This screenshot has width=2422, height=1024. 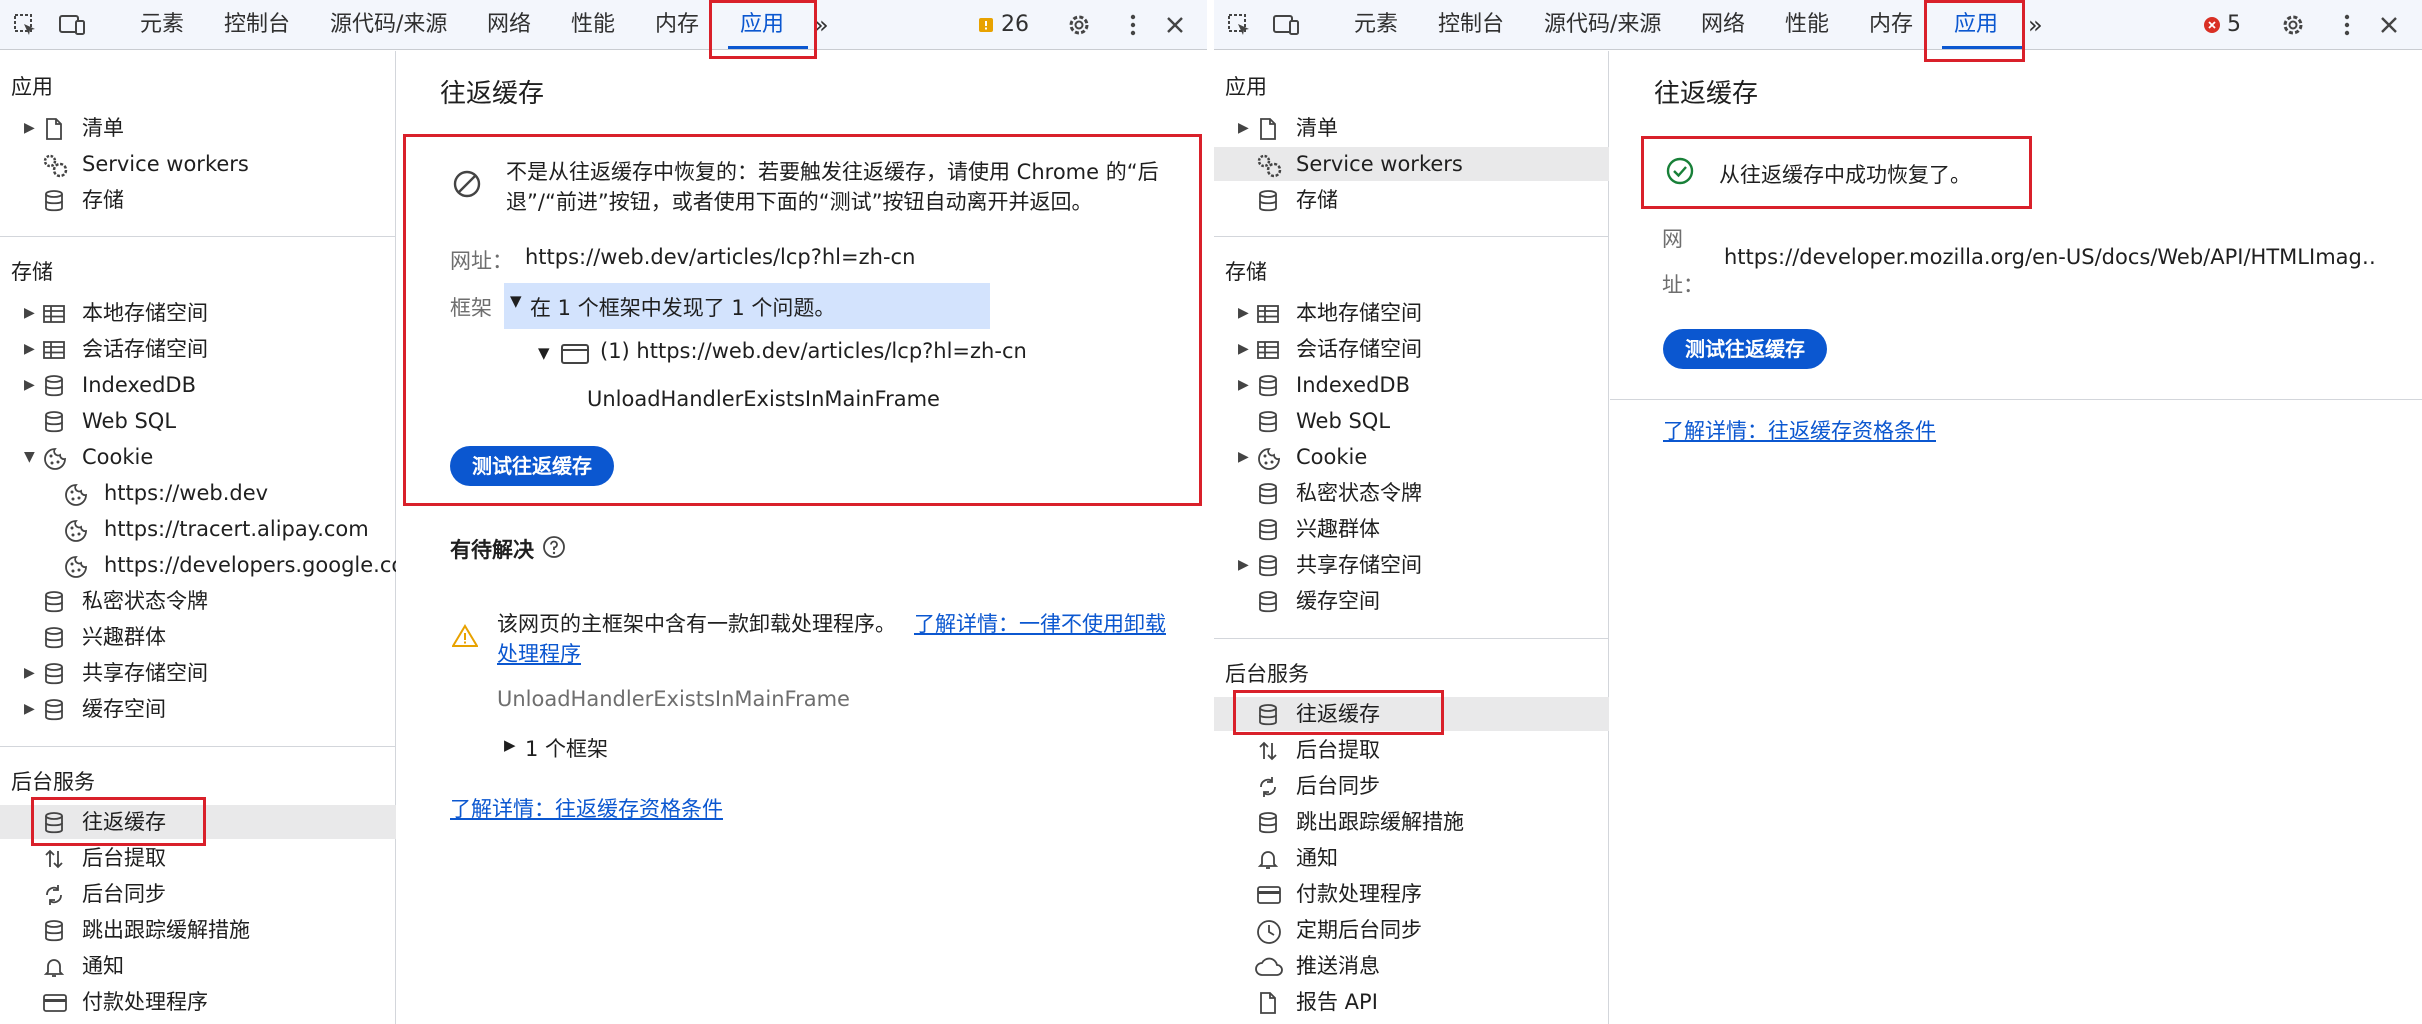 What do you see at coordinates (1411, 601) in the screenshot?
I see `sidebar-item-cache-storage: 缓存空间` at bounding box center [1411, 601].